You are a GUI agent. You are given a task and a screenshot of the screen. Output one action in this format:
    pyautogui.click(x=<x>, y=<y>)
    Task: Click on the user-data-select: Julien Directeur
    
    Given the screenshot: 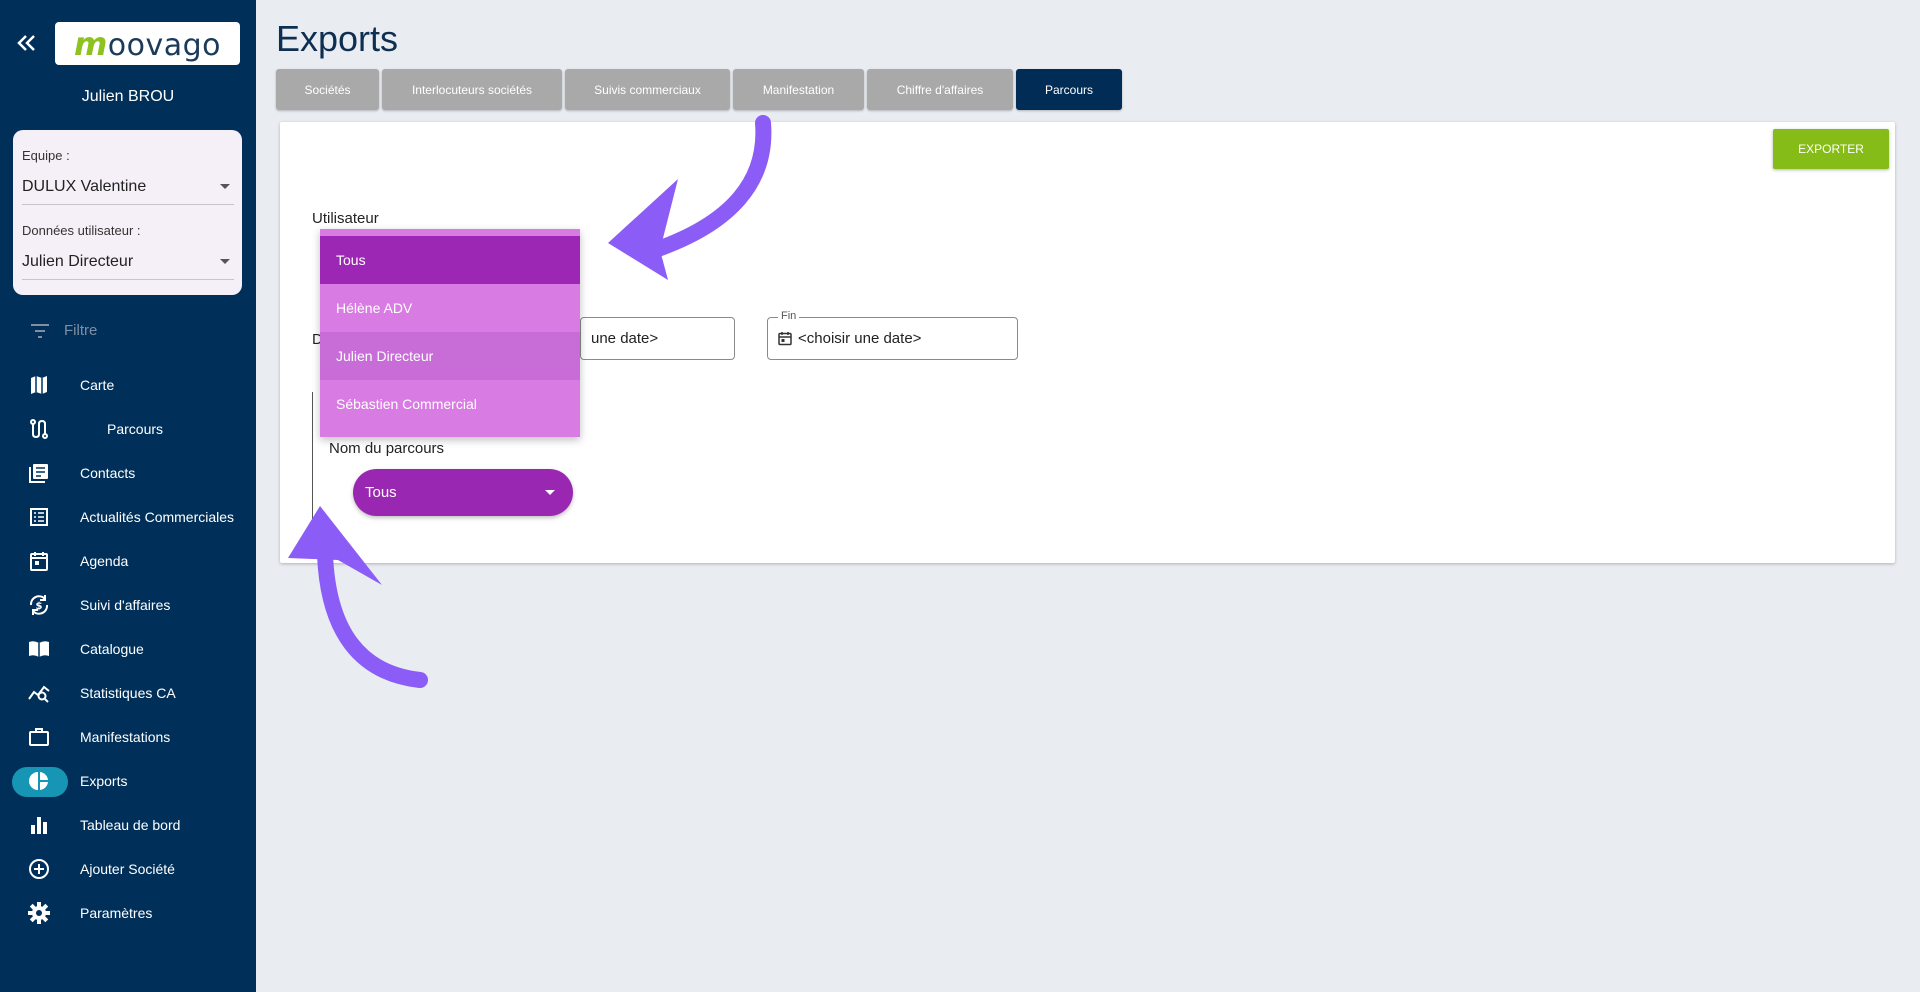 What is the action you would take?
    pyautogui.click(x=128, y=266)
    